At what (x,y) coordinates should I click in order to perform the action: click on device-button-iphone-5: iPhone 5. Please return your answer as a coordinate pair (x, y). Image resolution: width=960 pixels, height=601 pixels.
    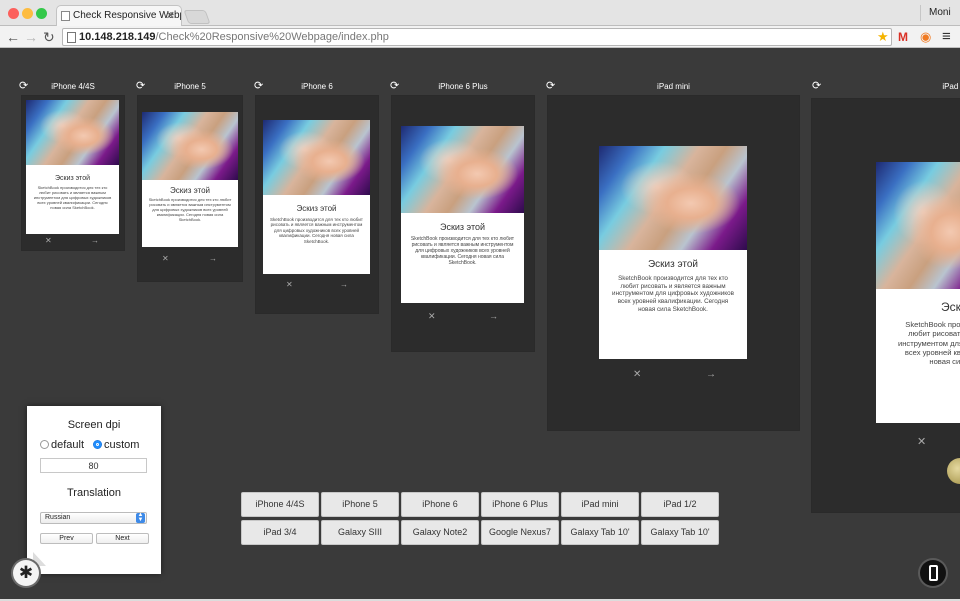
    Looking at the image, I should click on (360, 504).